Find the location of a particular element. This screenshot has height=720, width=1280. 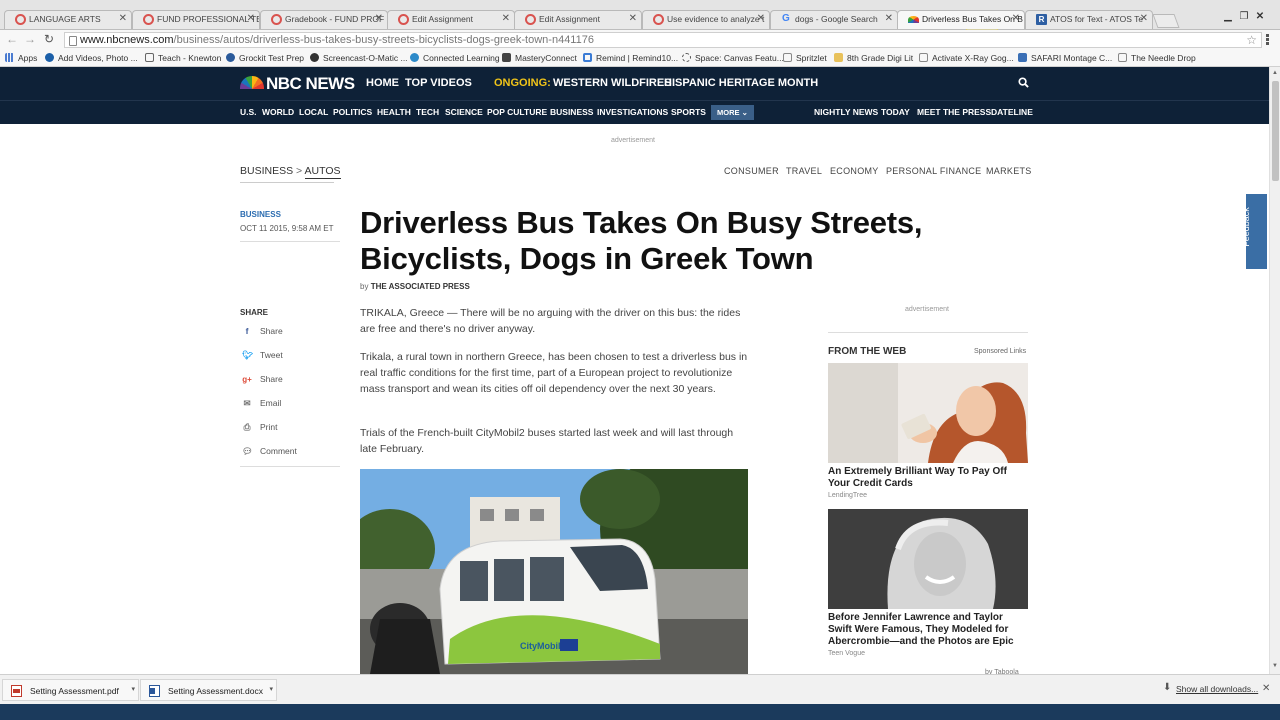

nav-politics: POLITICS is located at coordinates (352, 112).